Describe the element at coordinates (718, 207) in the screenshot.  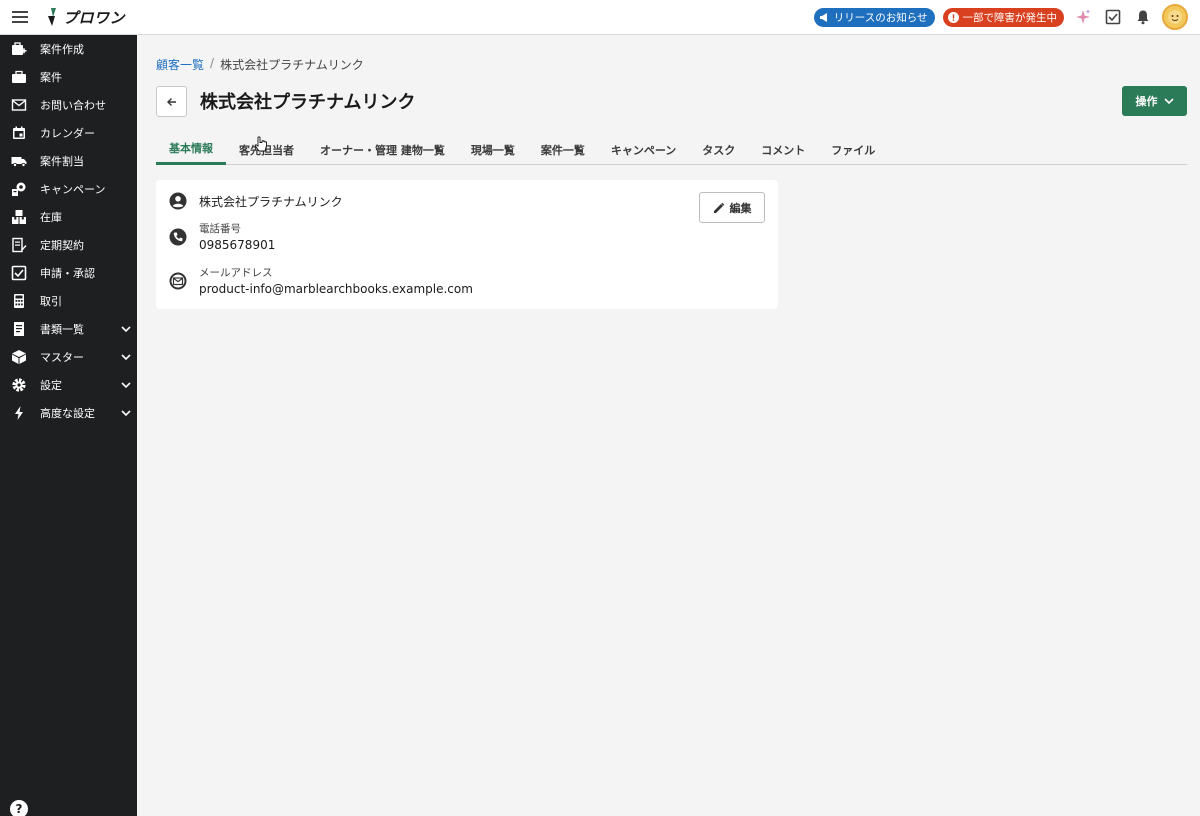
I see `pencil-icon` at that location.